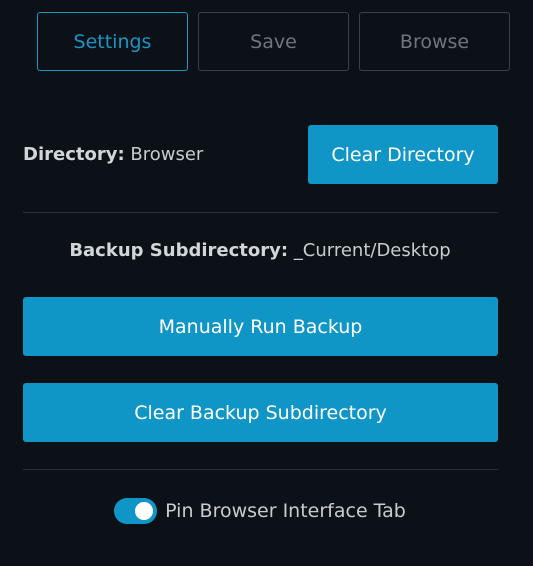  I want to click on clear-directory-button: Clear Directory, so click(403, 154).